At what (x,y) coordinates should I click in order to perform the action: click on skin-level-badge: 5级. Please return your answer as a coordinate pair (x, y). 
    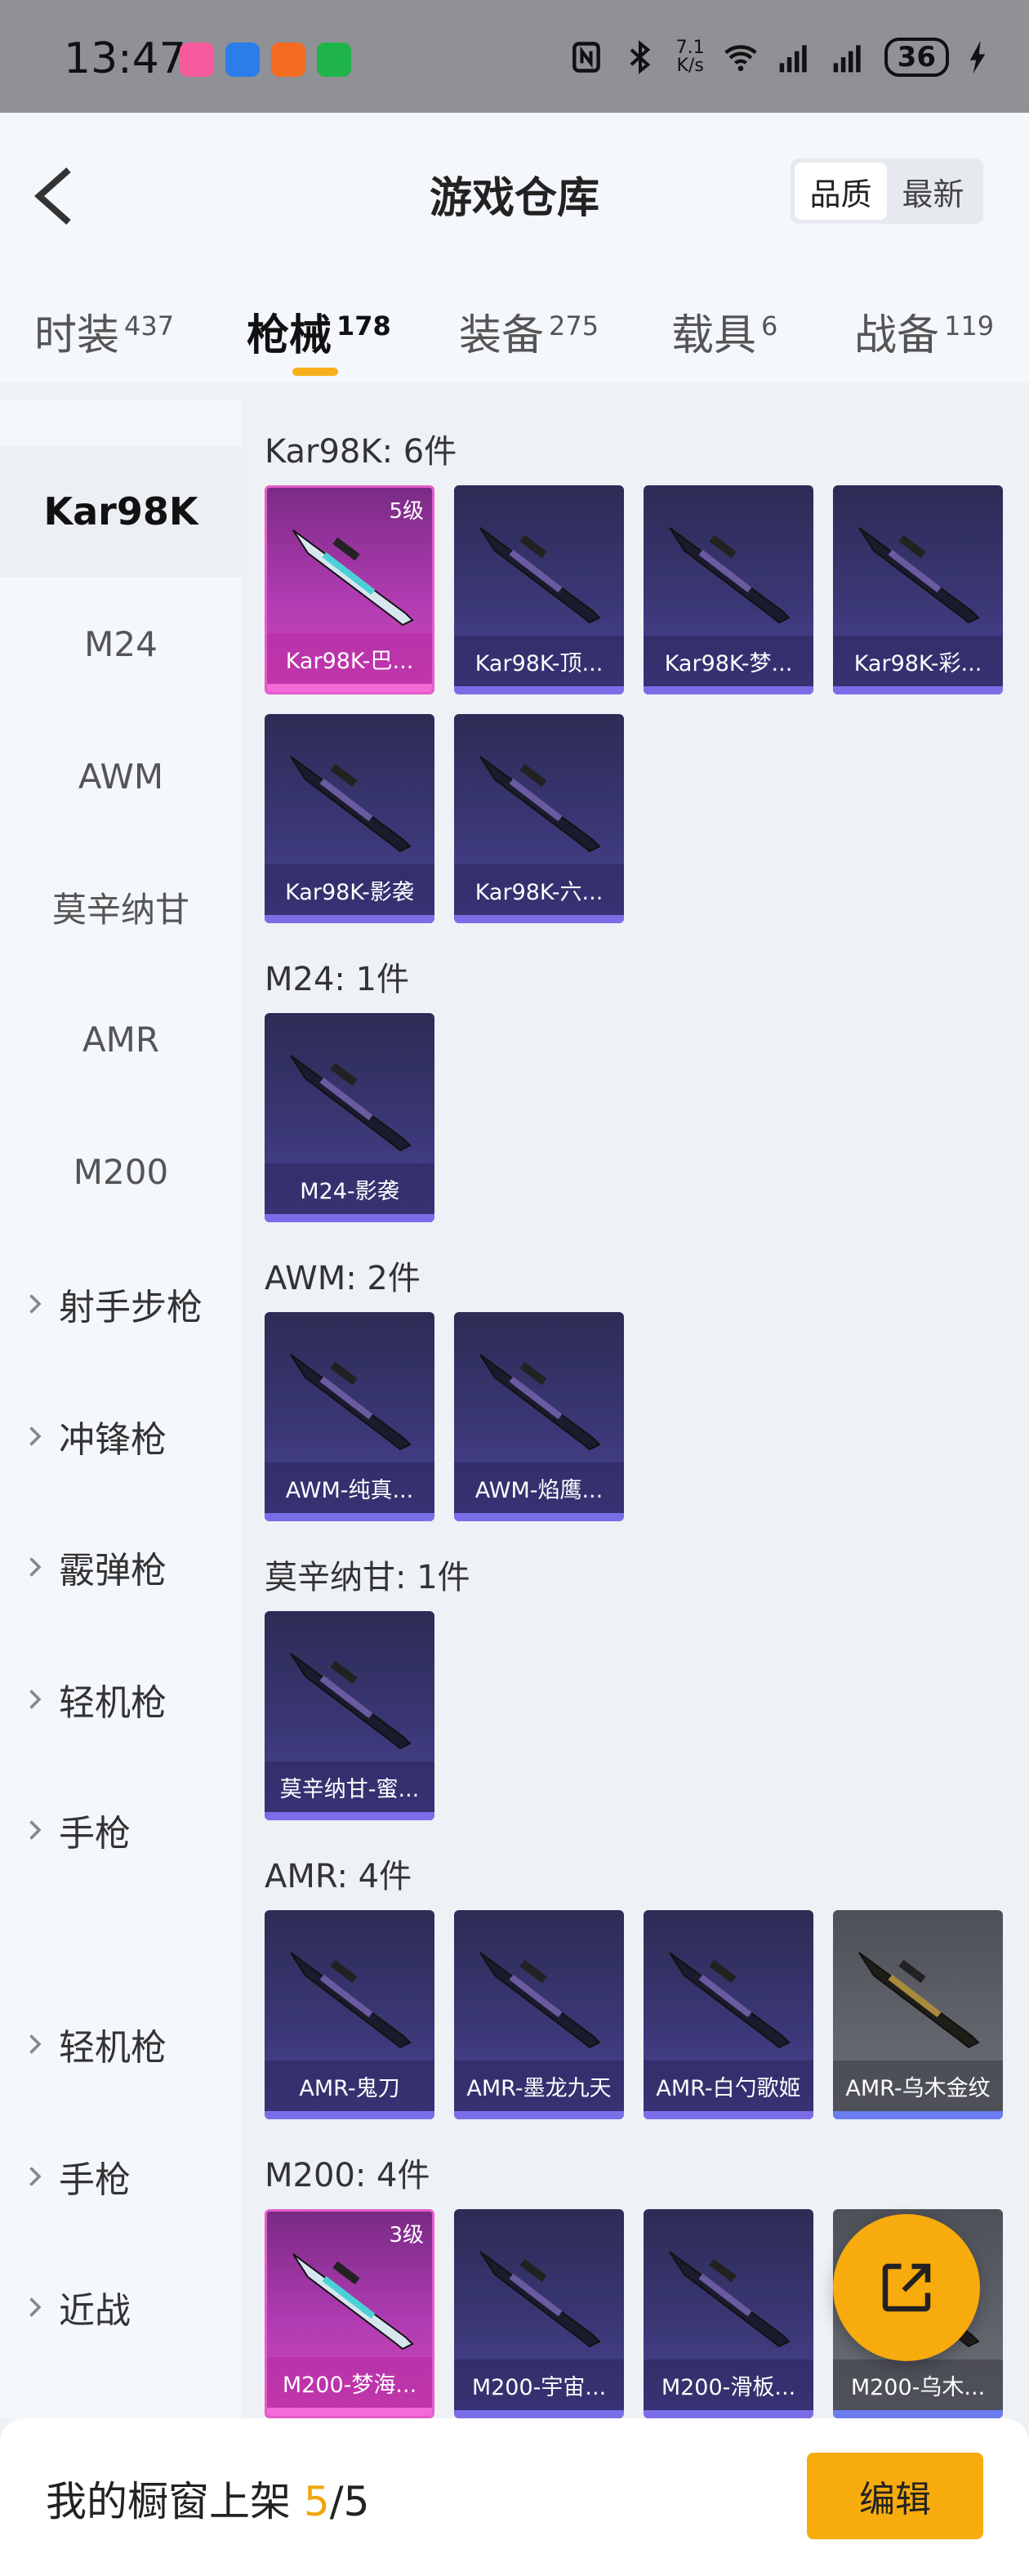
    Looking at the image, I should click on (406, 512).